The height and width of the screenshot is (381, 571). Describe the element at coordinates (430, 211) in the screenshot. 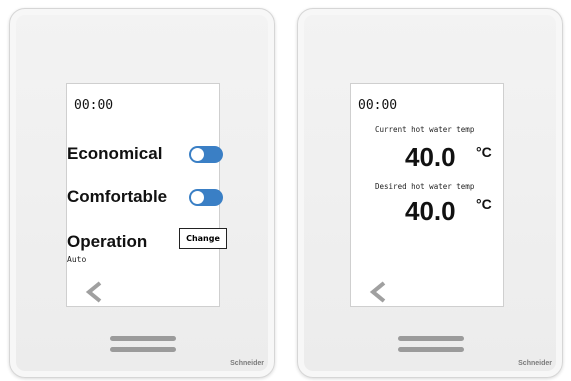

I see `desired-temp-value: 40.0` at that location.